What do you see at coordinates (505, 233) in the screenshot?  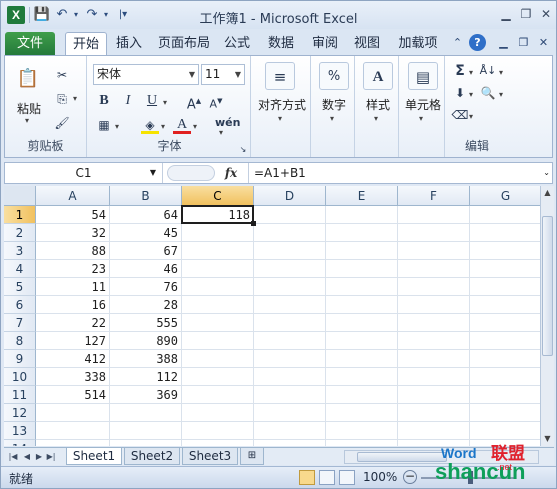 I see `cell-g2` at bounding box center [505, 233].